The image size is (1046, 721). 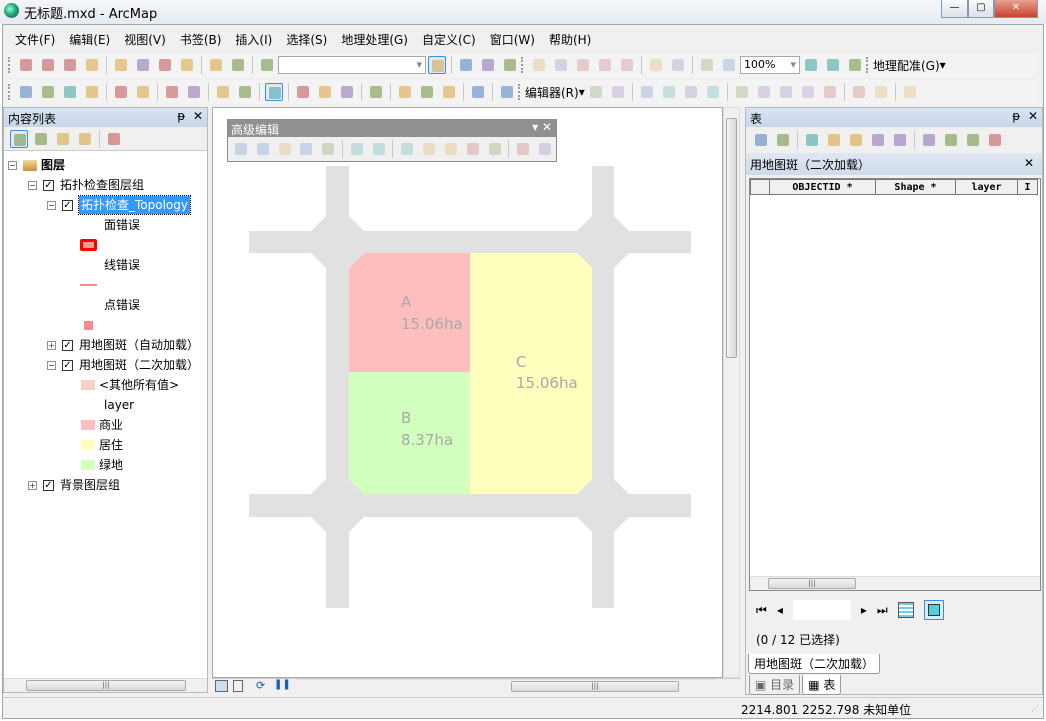 I want to click on measure-icon, so click(x=376, y=92).